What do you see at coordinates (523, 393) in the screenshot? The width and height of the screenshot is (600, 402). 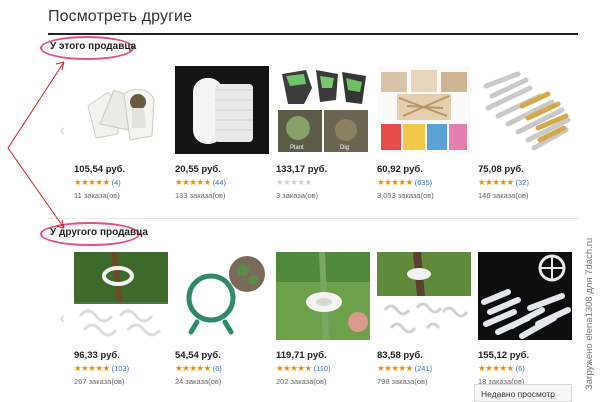 I see `recently-viewed-tab: Недавно просмотр` at bounding box center [523, 393].